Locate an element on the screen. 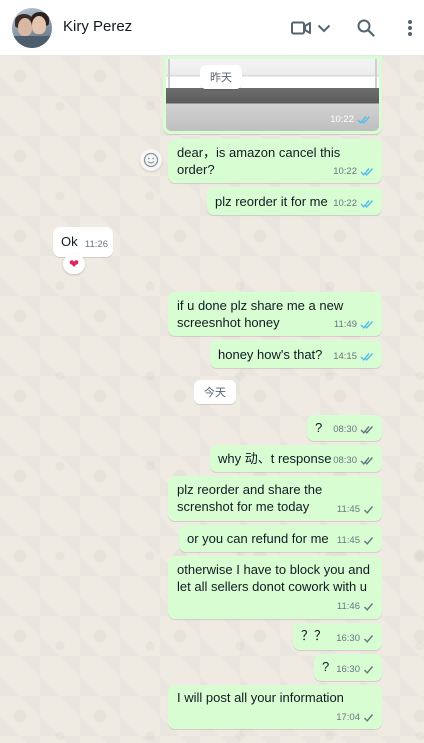 The image size is (424, 743). outgoing-message: ? 16:30 is located at coordinates (348, 667).